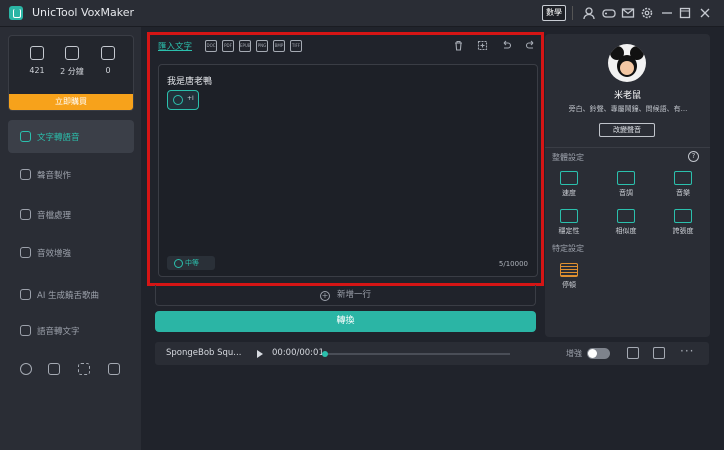 This screenshot has height=450, width=724. Describe the element at coordinates (506, 45) in the screenshot. I see `undo-icon` at that location.